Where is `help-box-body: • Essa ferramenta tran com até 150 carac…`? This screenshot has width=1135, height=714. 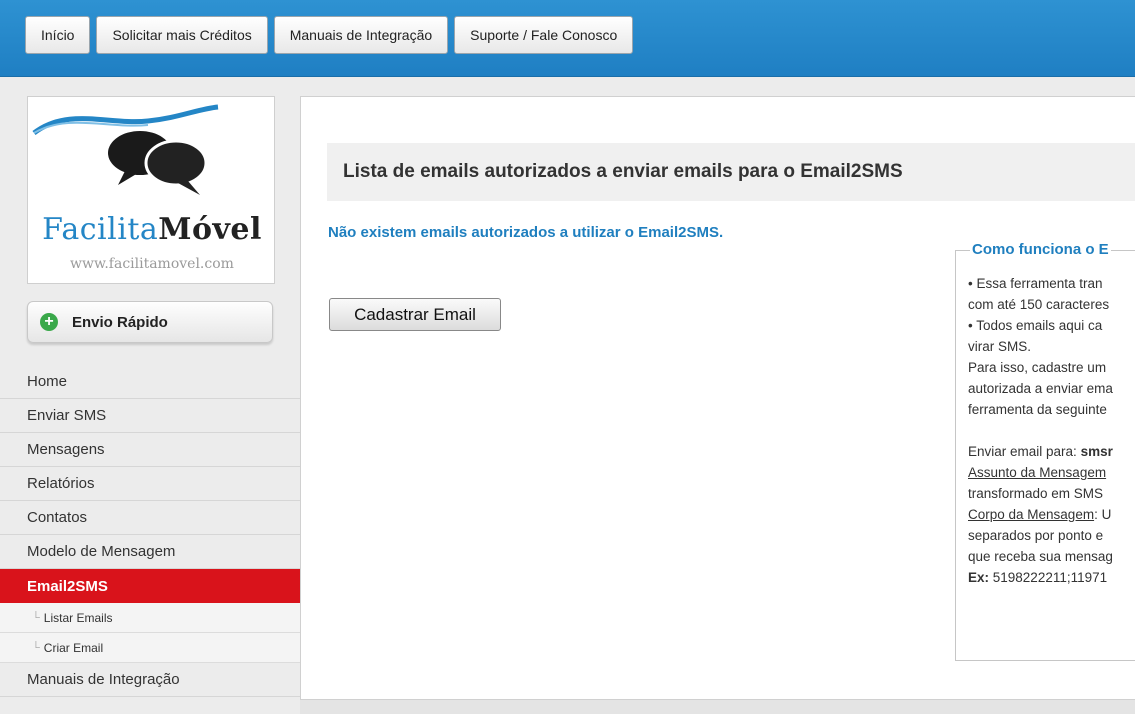
help-box-body: • Essa ferramenta tran com até 150 carac… is located at coordinates (1040, 430).